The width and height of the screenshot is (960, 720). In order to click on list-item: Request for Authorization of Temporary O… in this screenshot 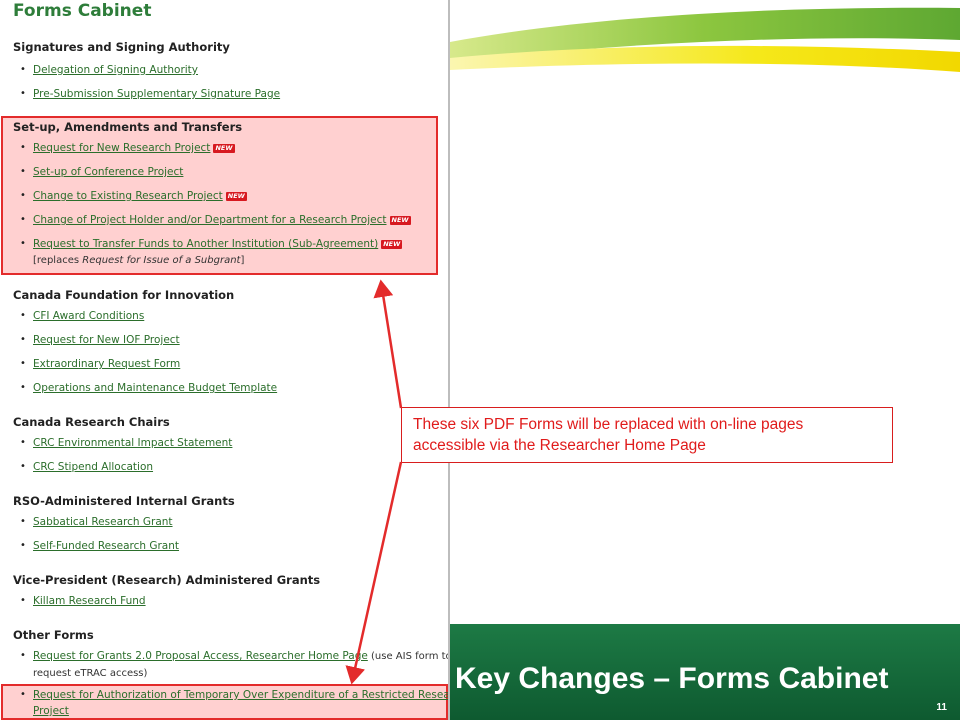, I will do `click(234, 703)`.